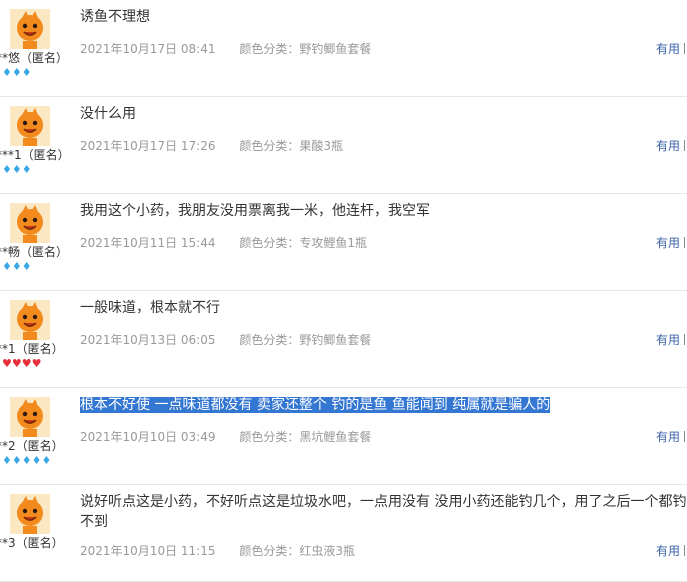  I want to click on review-text: 我用这个小药，我朋友没用票离我一米，他连杆，我空军, so click(383, 211).